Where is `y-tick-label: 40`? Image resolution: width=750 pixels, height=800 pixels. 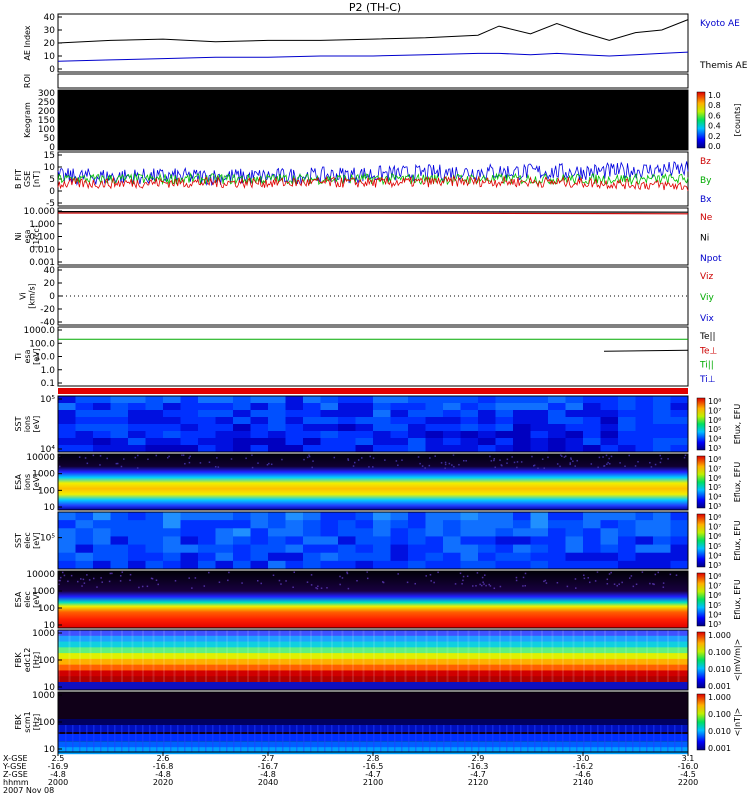 y-tick-label: 40 is located at coordinates (50, 271).